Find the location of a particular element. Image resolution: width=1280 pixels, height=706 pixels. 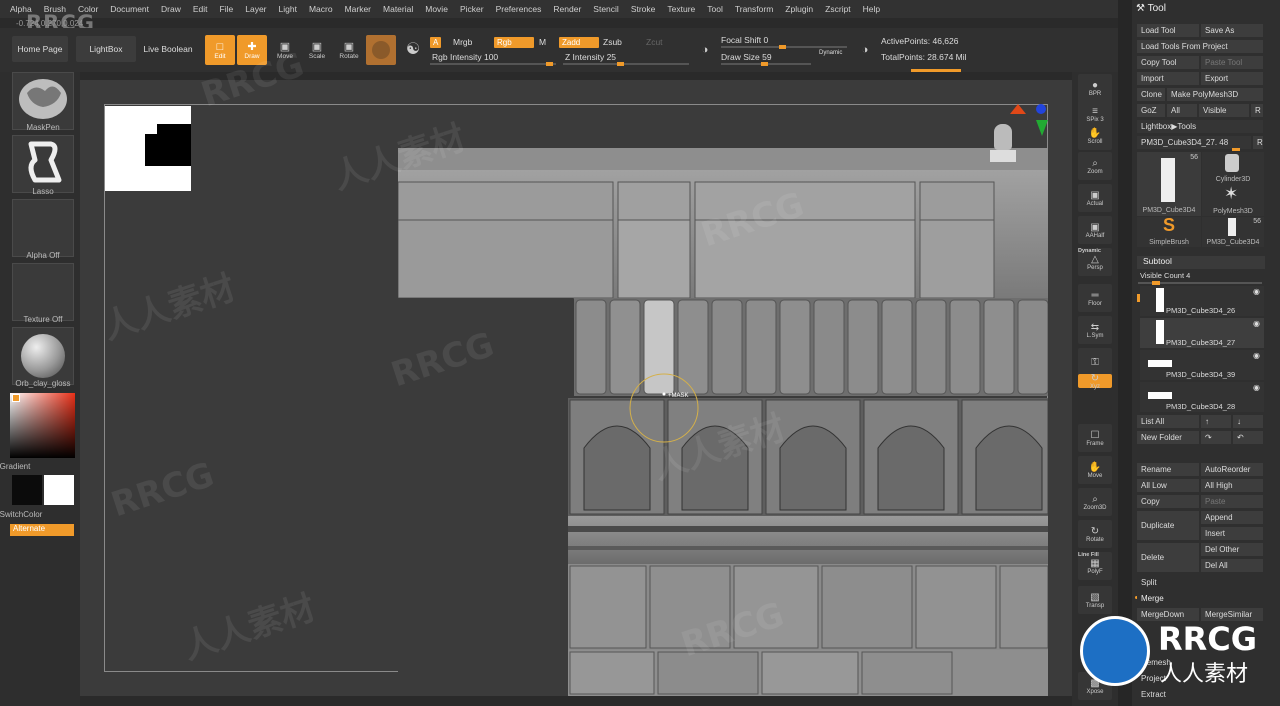

tool-thumb-pm3d-cube-1: 56 PM3D_Cube3D4 is located at coordinates (1169, 184).